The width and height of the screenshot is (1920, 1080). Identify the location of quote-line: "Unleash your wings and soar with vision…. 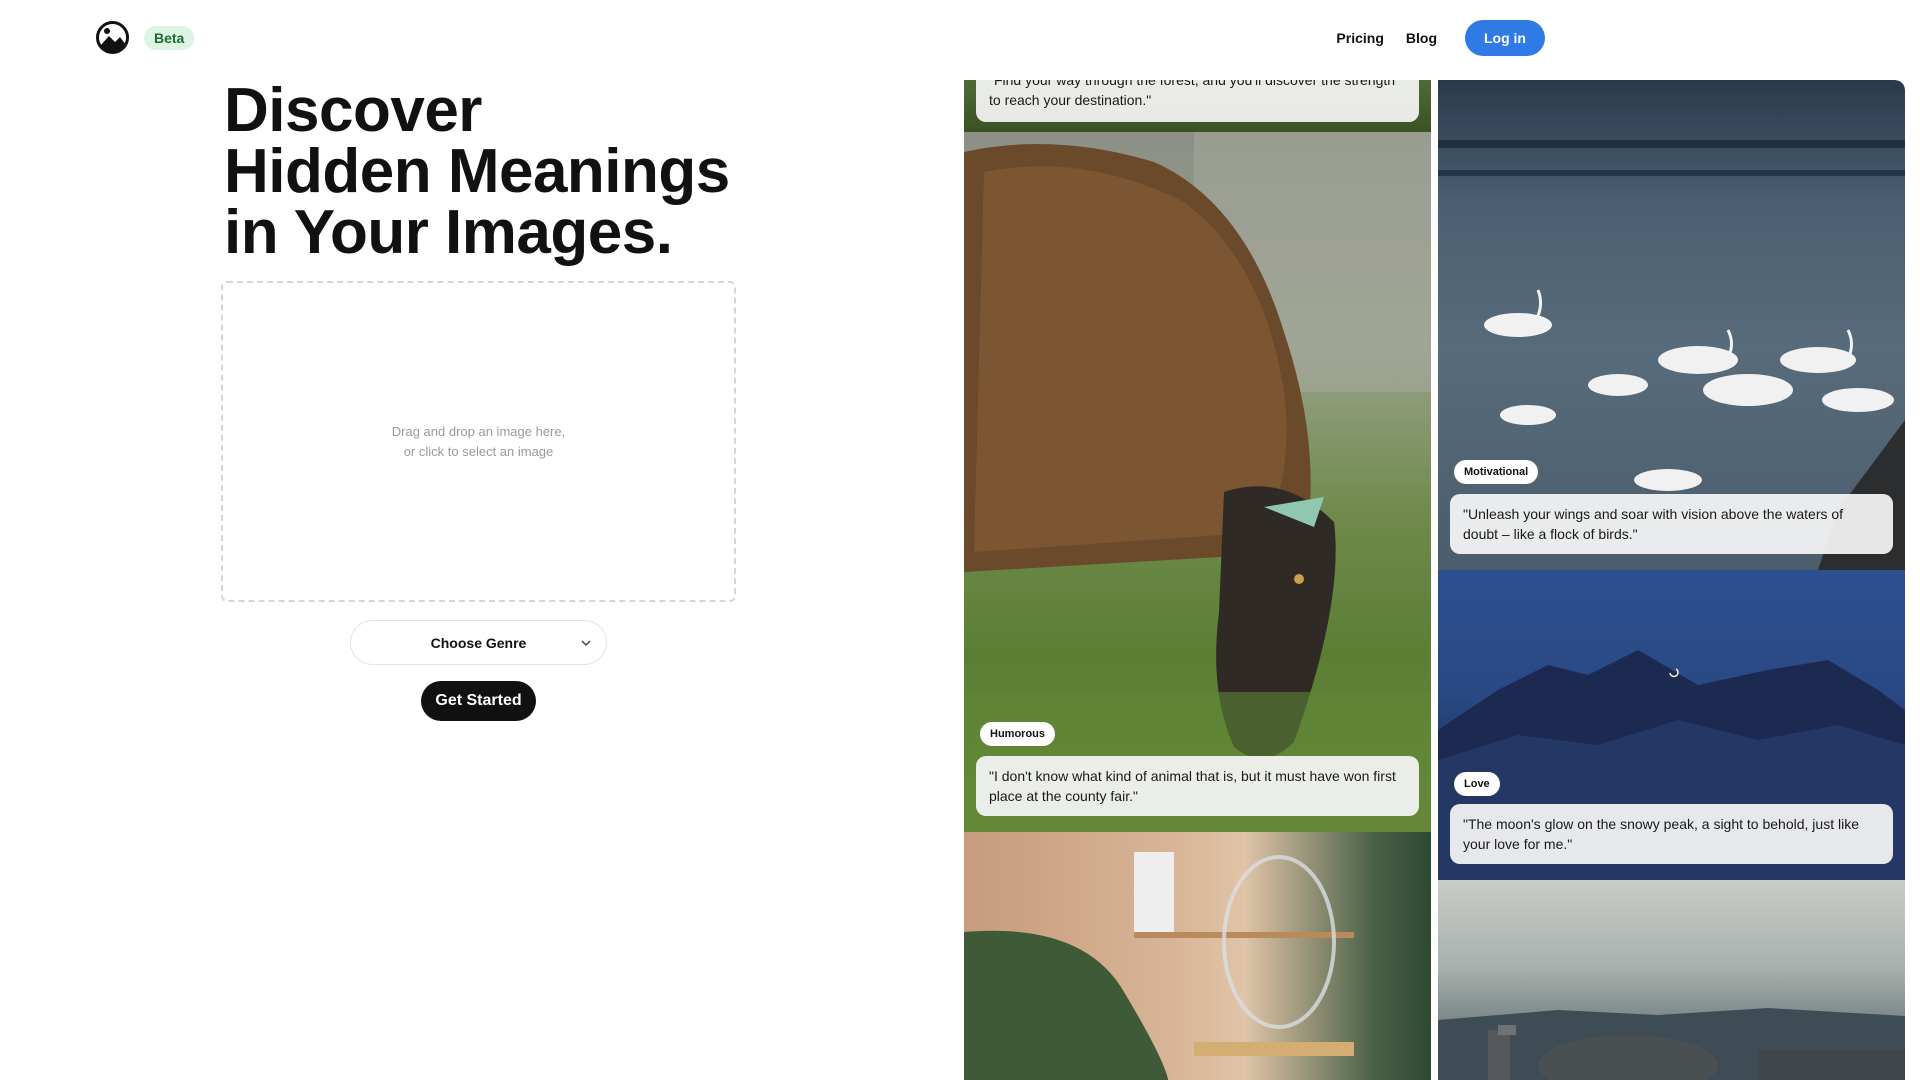
(1653, 514).